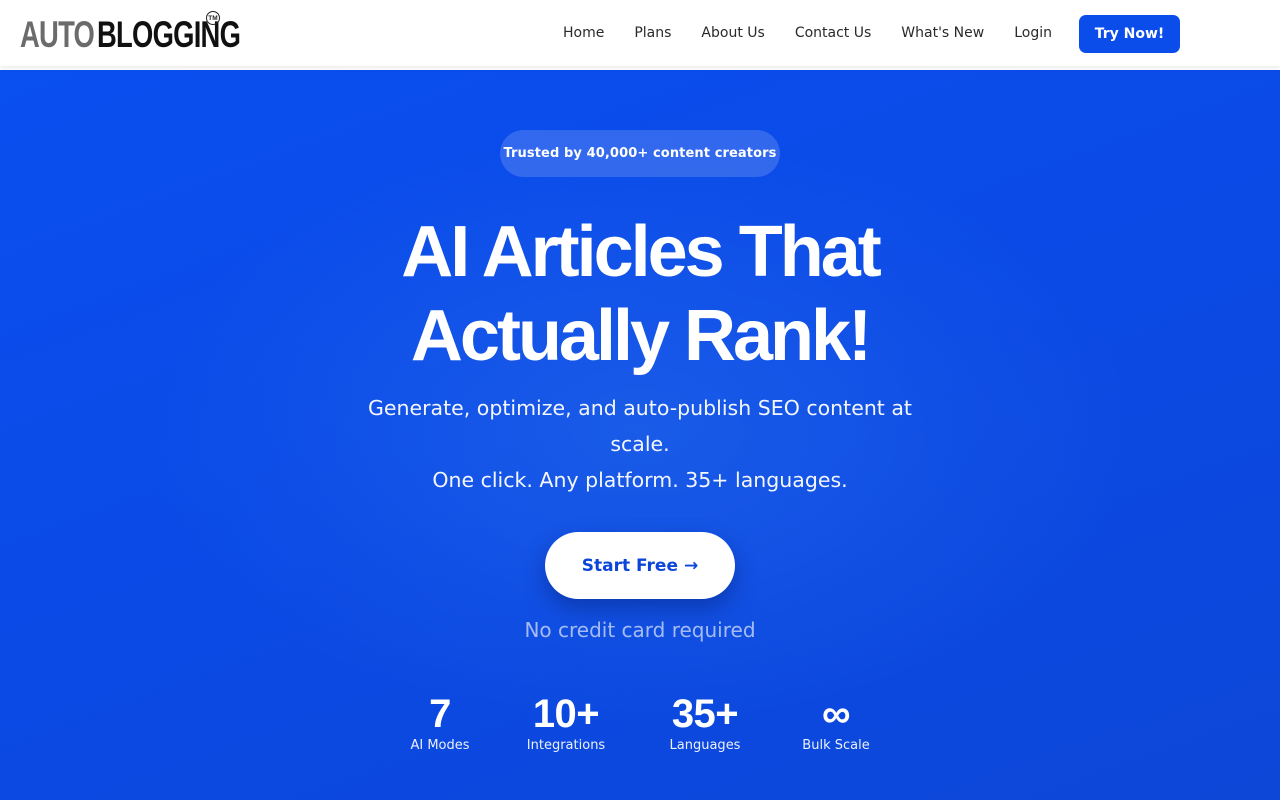 The image size is (1280, 800). I want to click on stat-languages: 35+ Languages, so click(705, 722).